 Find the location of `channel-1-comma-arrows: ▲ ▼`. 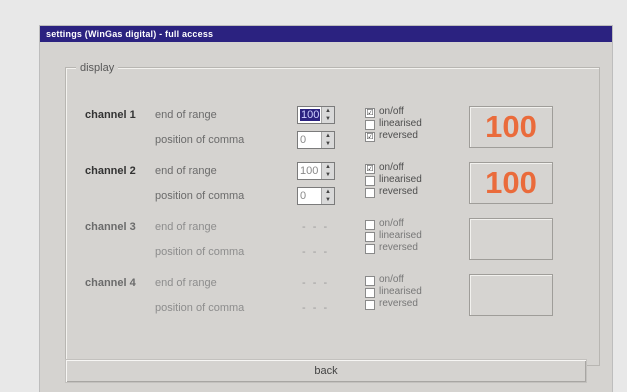

channel-1-comma-arrows: ▲ ▼ is located at coordinates (327, 140).